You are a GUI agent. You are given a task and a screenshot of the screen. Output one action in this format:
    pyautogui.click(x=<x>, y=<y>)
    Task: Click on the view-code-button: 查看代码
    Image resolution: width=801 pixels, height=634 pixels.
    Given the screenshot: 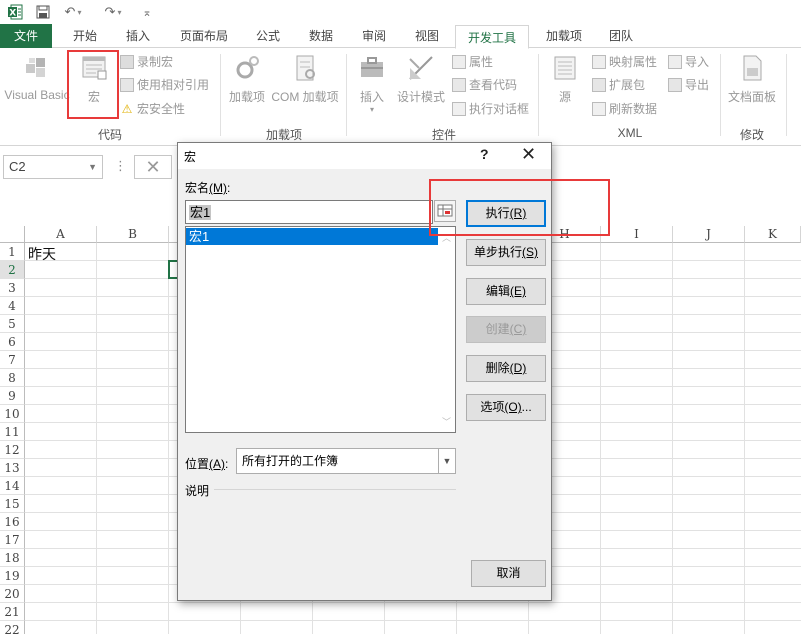 What is the action you would take?
    pyautogui.click(x=484, y=85)
    